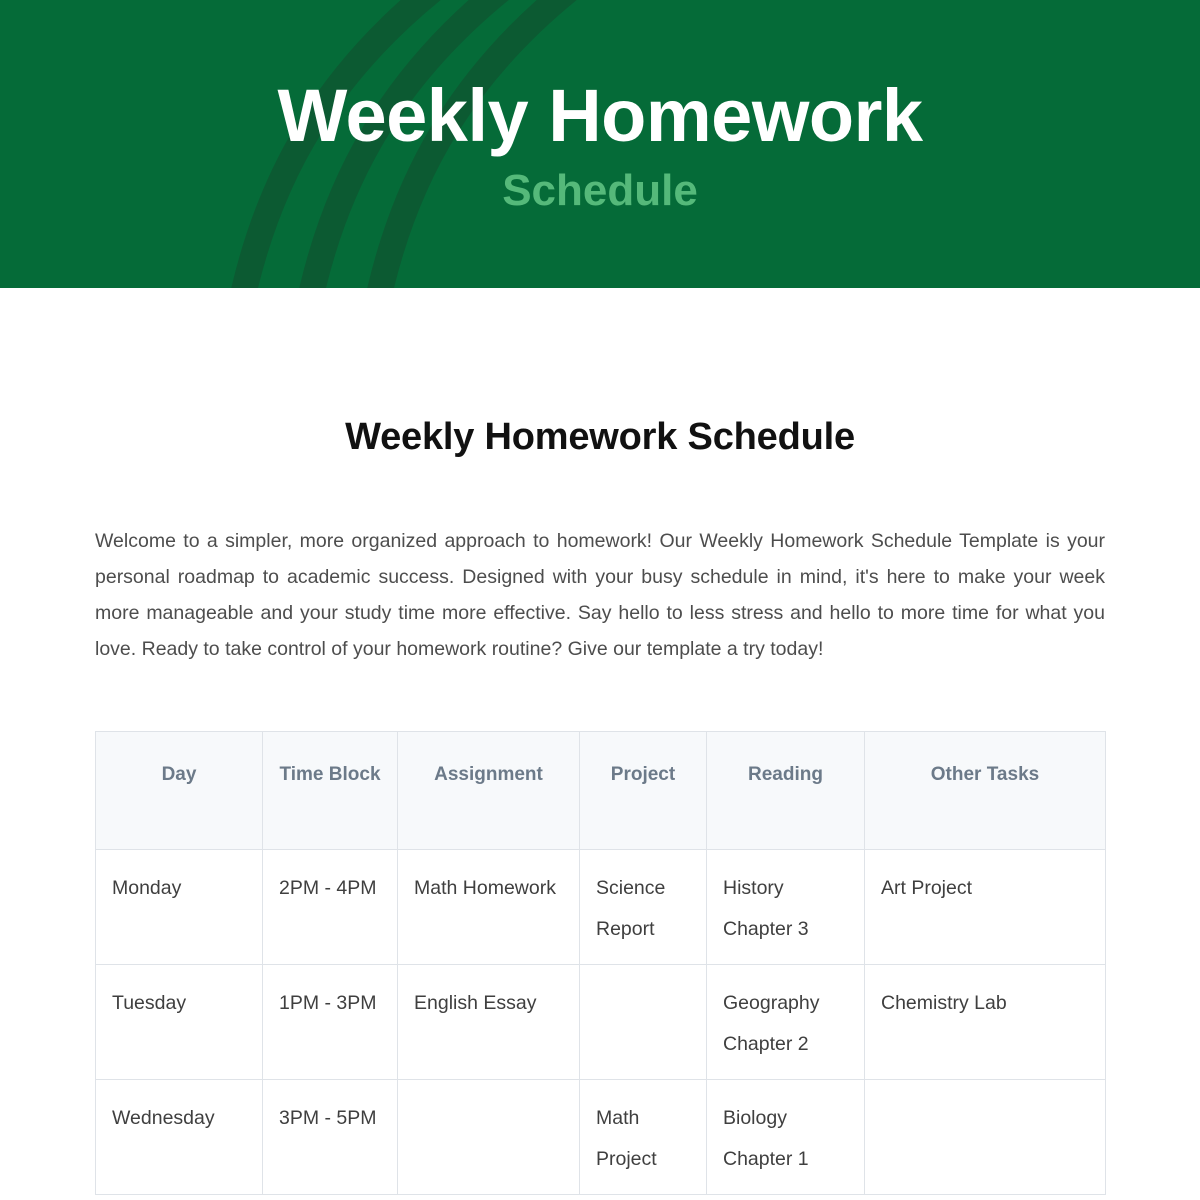  I want to click on column-header-time-block: Time Block, so click(330, 790).